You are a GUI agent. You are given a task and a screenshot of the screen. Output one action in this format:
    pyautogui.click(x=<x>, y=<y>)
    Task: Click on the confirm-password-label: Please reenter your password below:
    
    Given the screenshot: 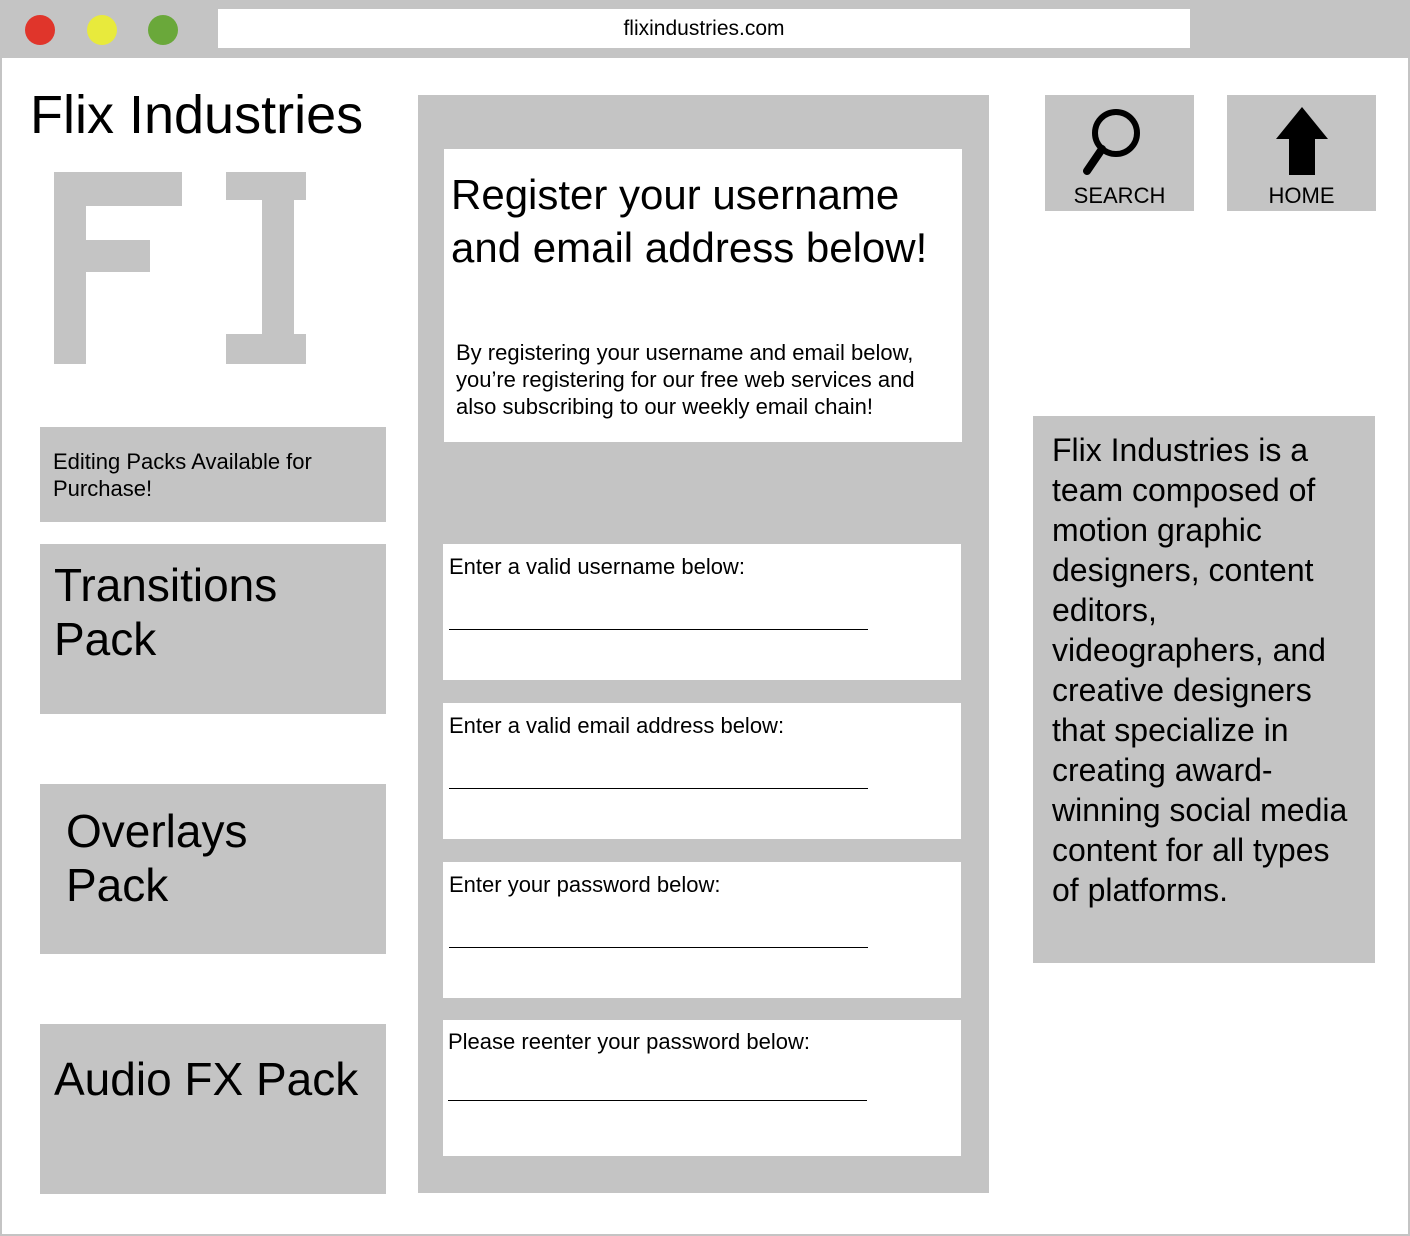 What is the action you would take?
    pyautogui.click(x=629, y=1041)
    